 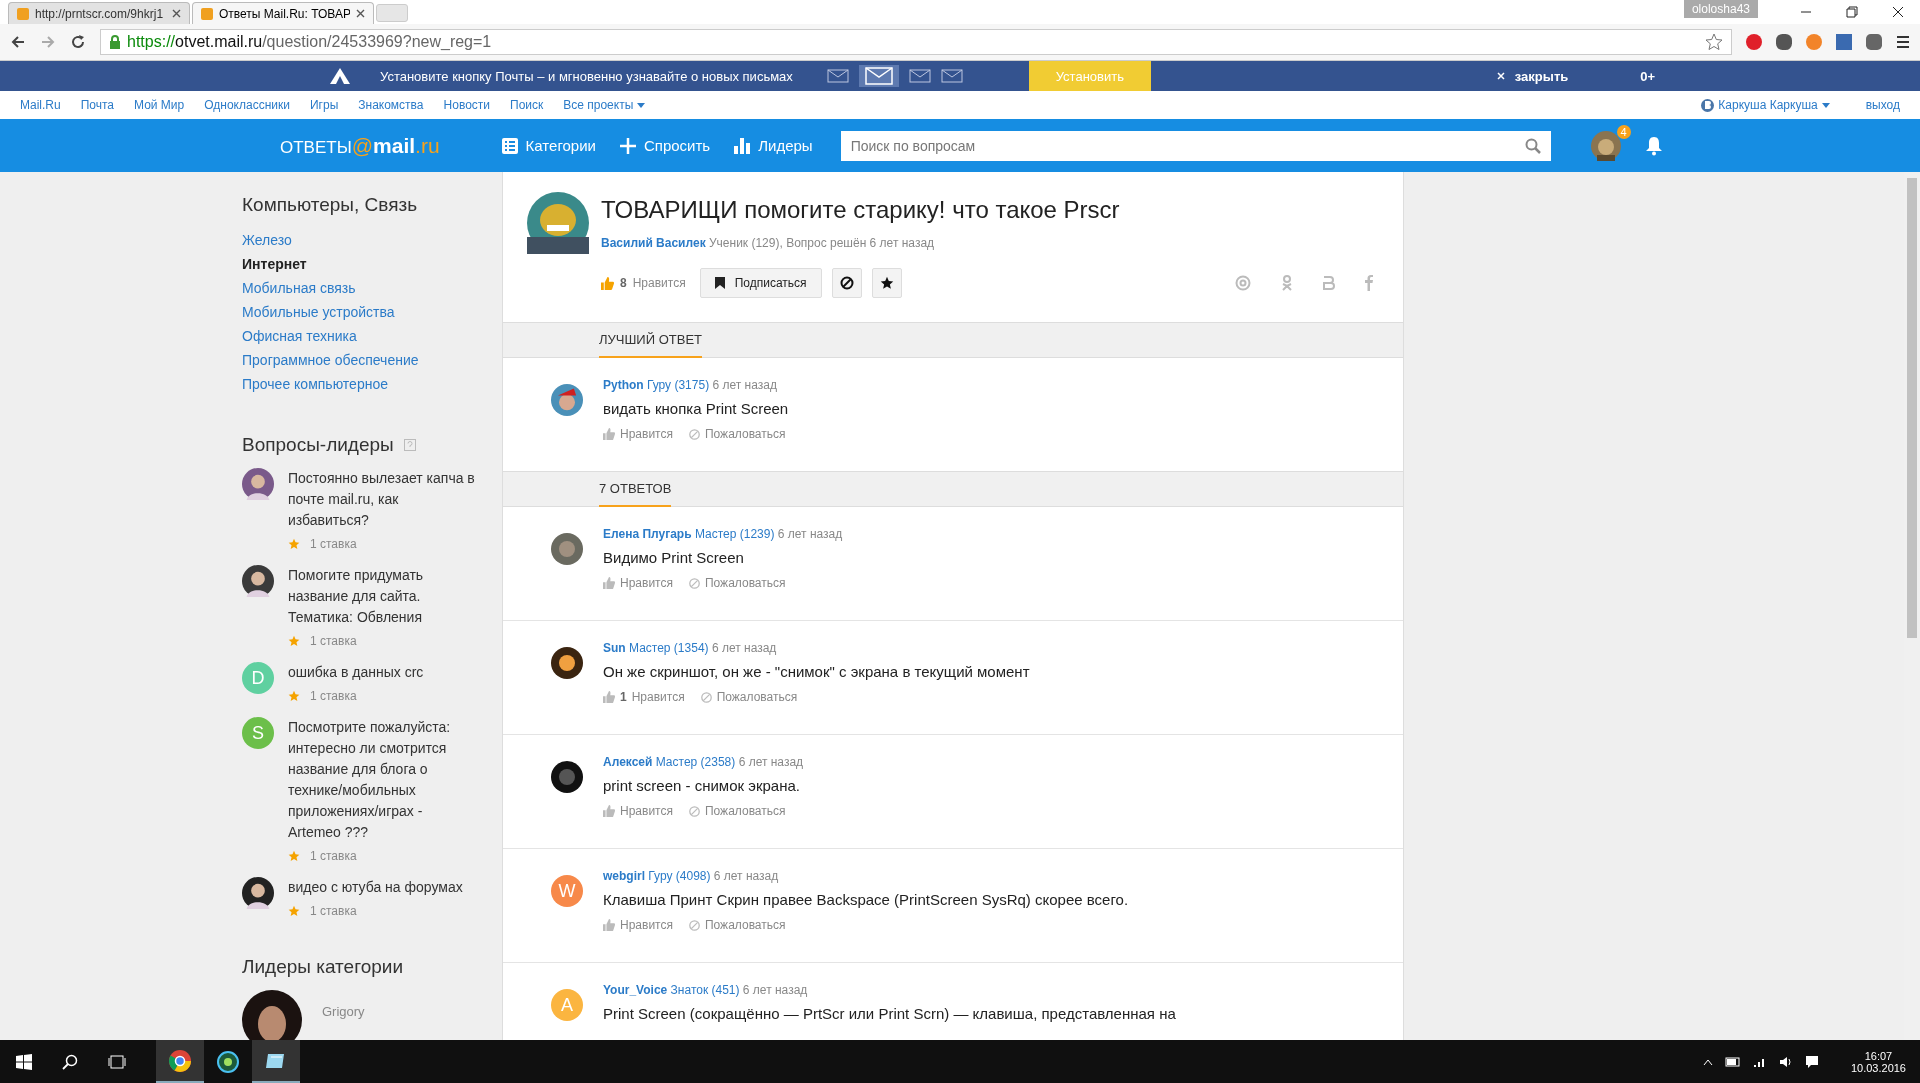 What do you see at coordinates (1878, 1067) in the screenshot?
I see `clock-date: 10.03.2016` at bounding box center [1878, 1067].